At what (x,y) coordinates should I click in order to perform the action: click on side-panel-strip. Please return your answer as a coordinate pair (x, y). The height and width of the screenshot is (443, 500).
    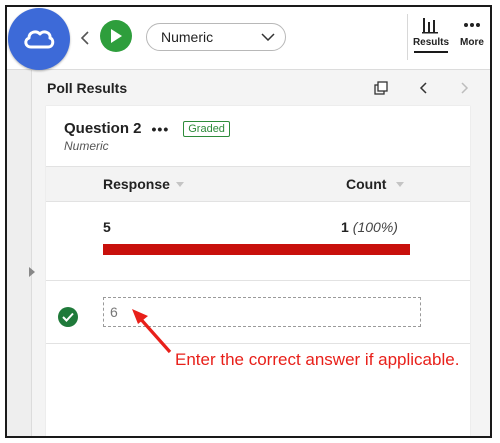
    Looking at the image, I should click on (19, 253).